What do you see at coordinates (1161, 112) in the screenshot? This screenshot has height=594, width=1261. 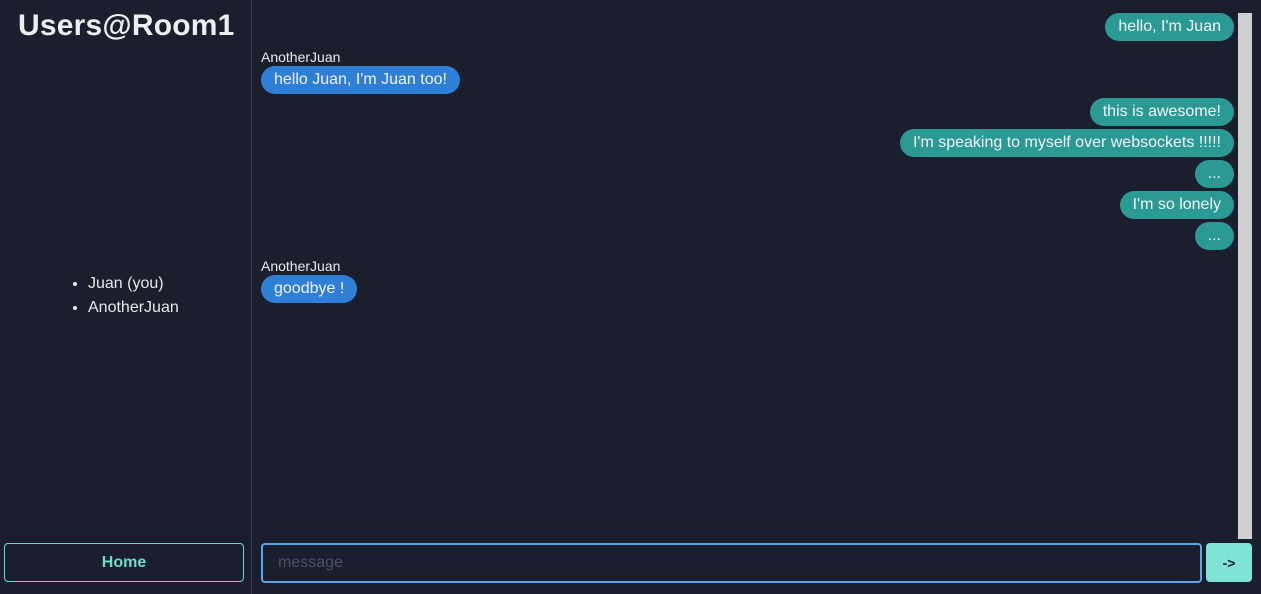 I see `message-bubble: this is awesome!` at bounding box center [1161, 112].